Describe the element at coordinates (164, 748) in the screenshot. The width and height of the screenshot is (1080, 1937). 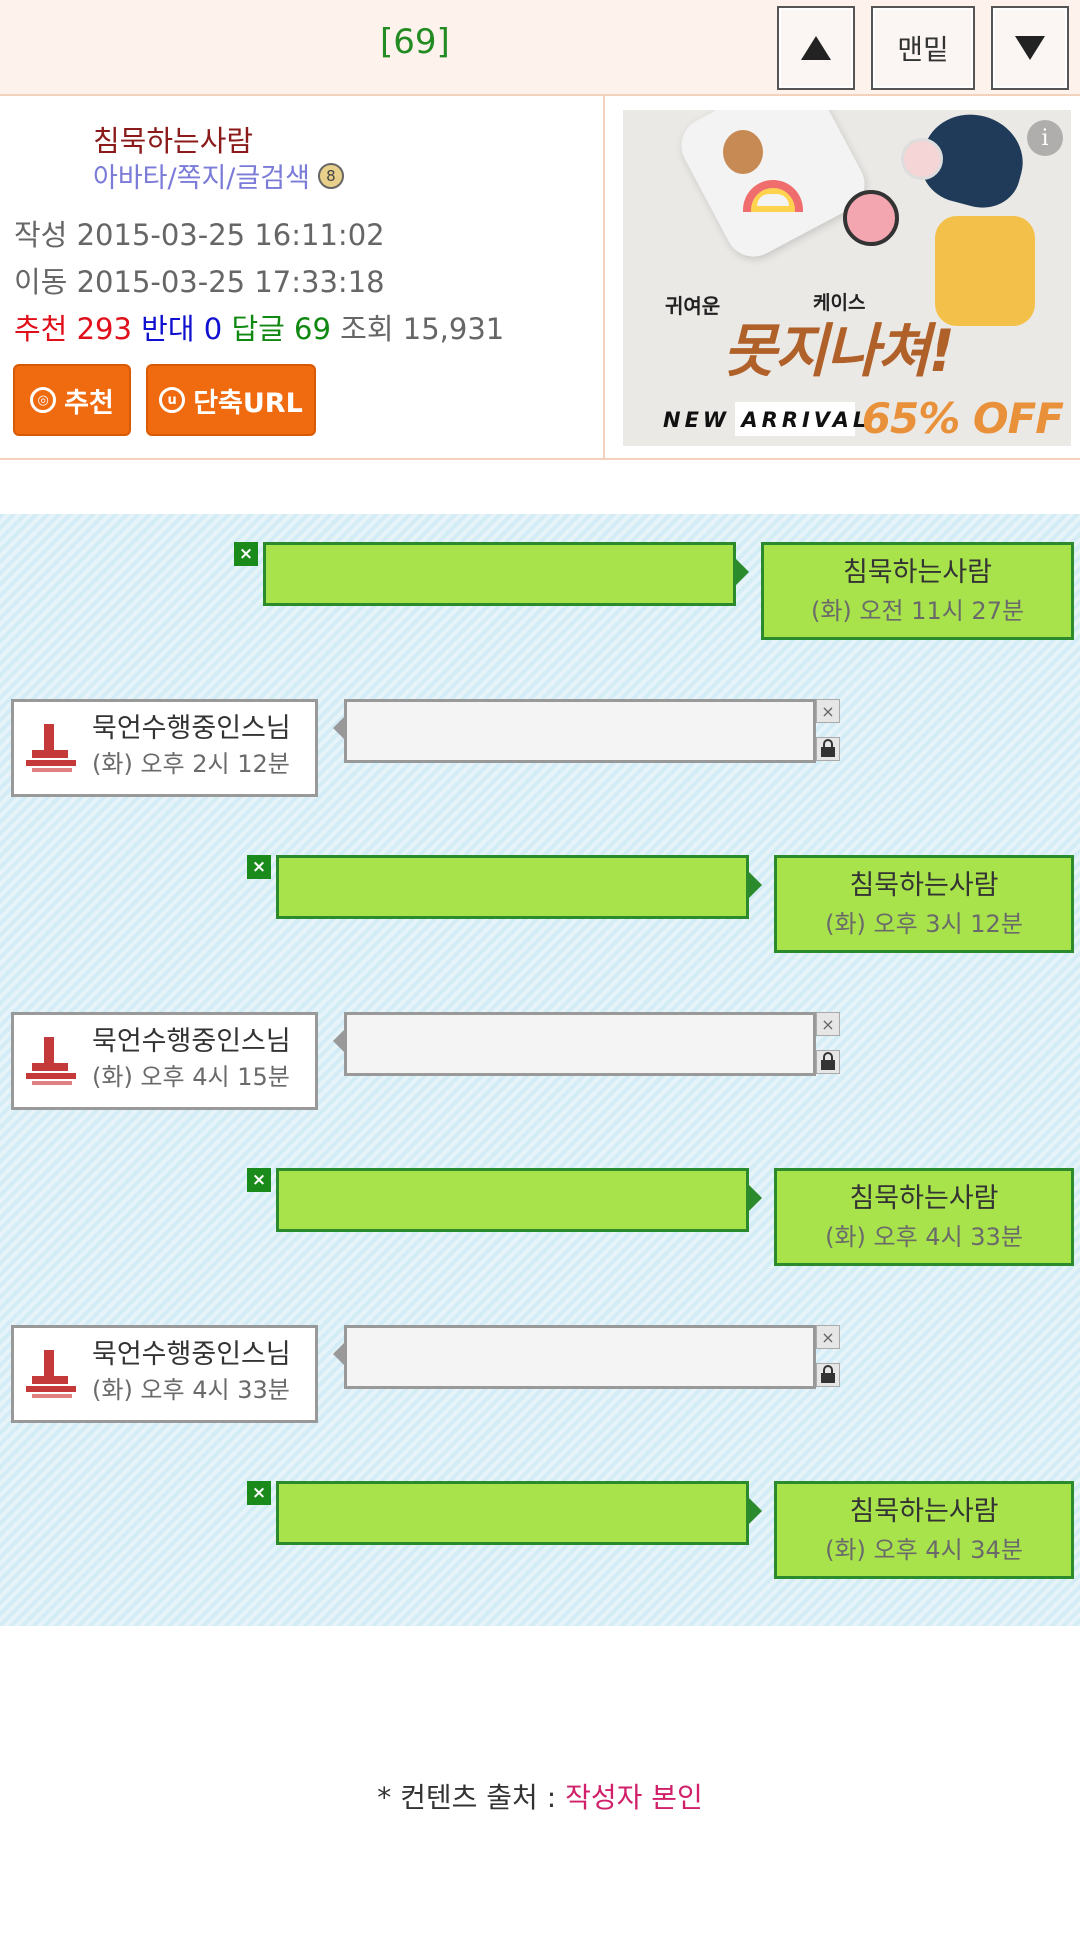
I see `message-author-box: 묵언수행중인스님 (화) 오후 2시 12분` at that location.